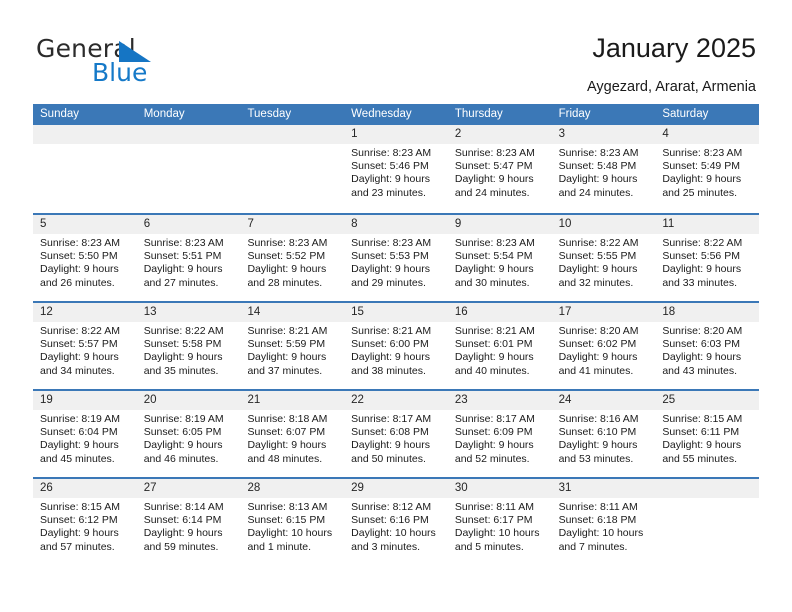 This screenshot has height=612, width=792. I want to click on sunrise-line: Sunrise: 8:14 AM, so click(183, 507).